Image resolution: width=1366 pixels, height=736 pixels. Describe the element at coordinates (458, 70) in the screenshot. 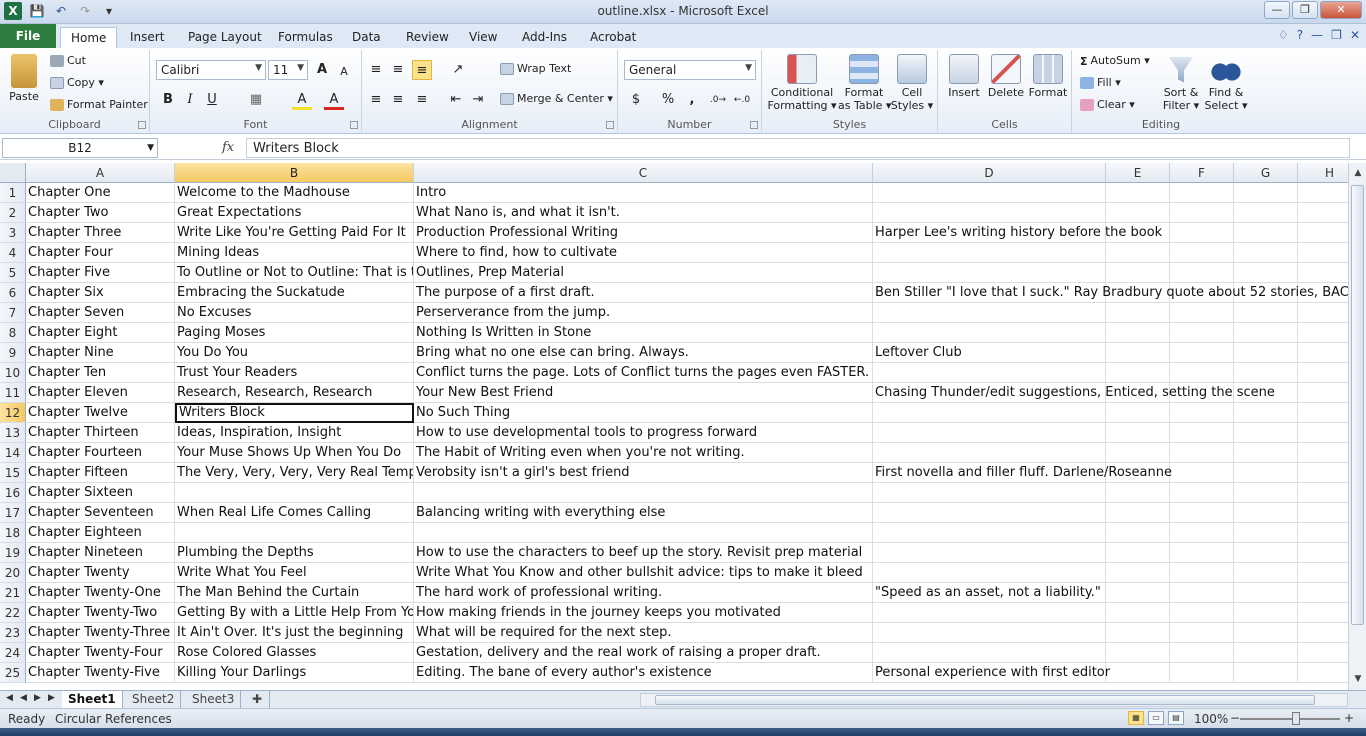

I see `orientation-icon: ↗` at that location.